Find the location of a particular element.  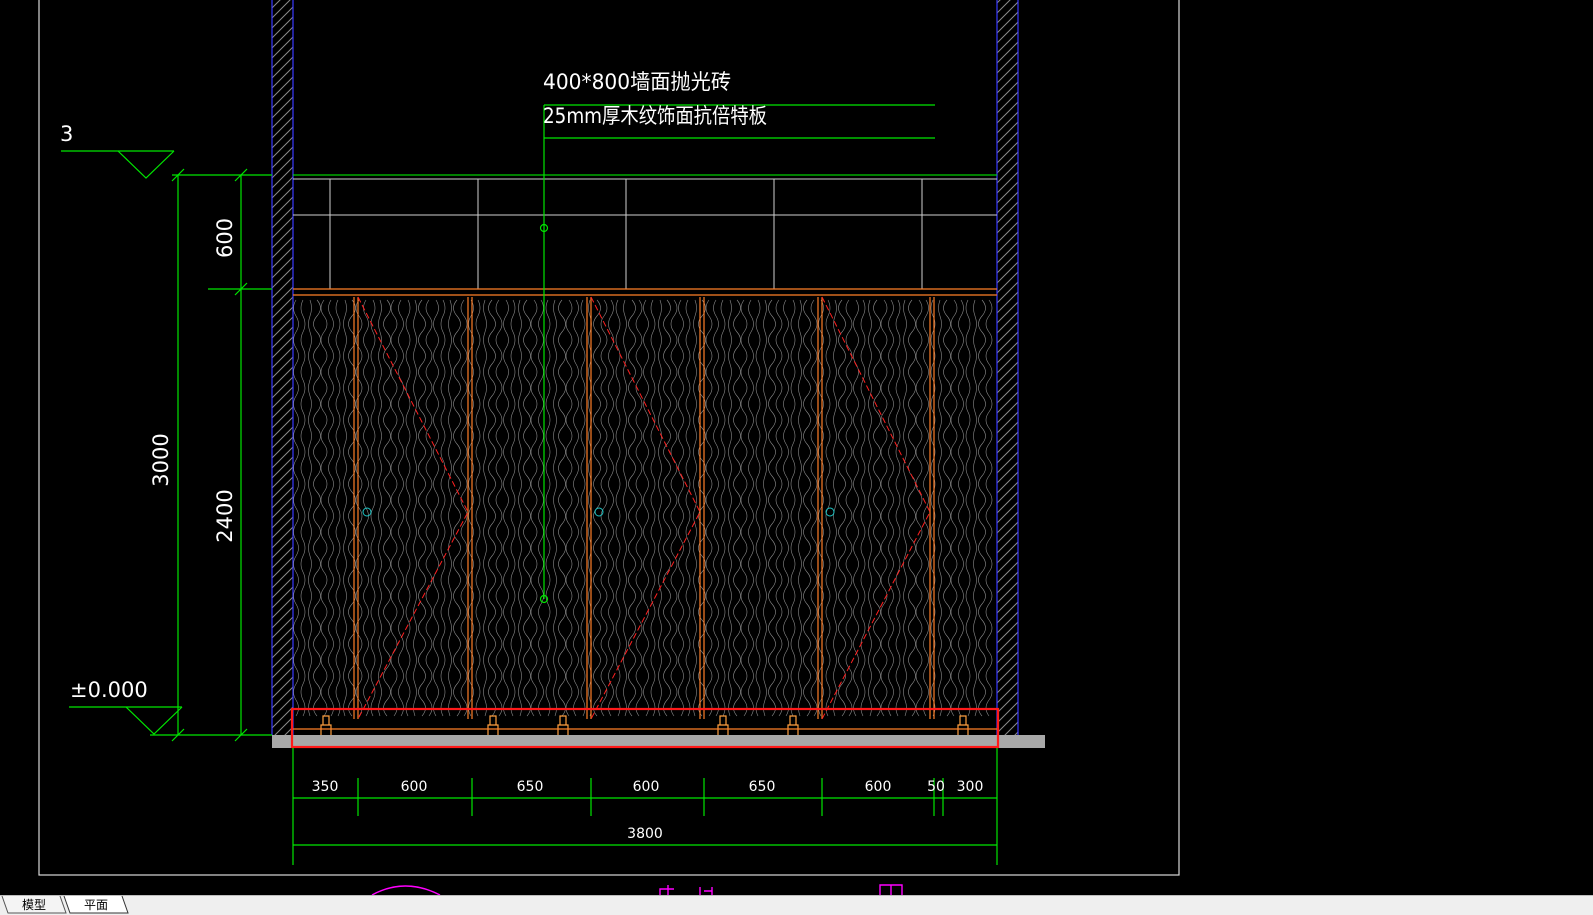

dim-segment-8: 300 is located at coordinates (970, 787).